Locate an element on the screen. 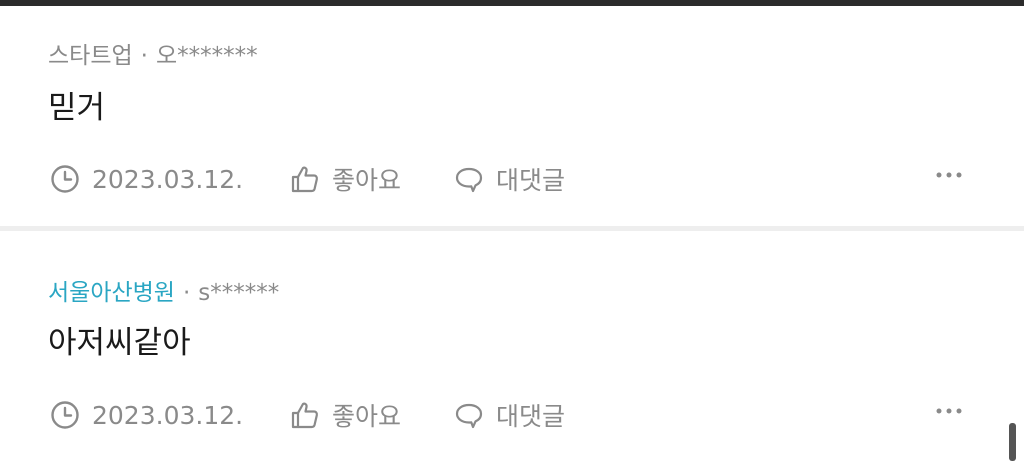  comment-text: 믿거 is located at coordinates (77, 108).